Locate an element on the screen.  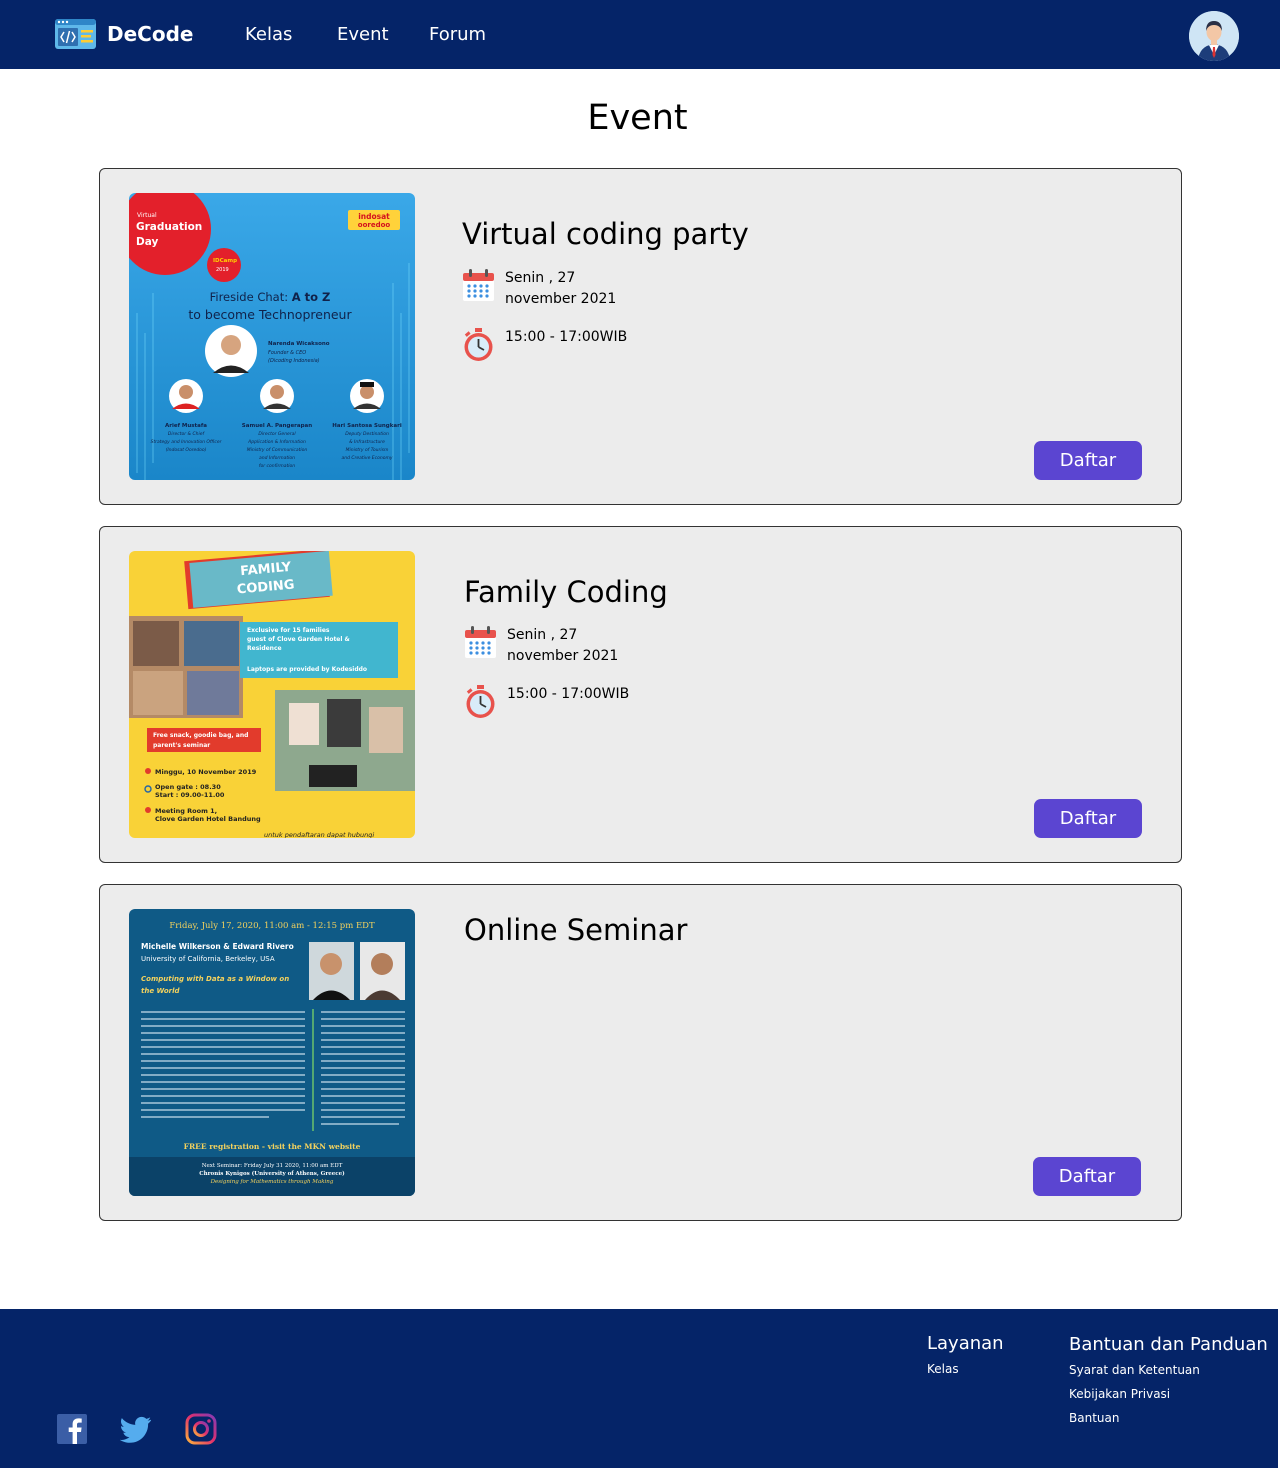
footer-link-privasi: Kebijakan Privasi is located at coordinates (1119, 1394).